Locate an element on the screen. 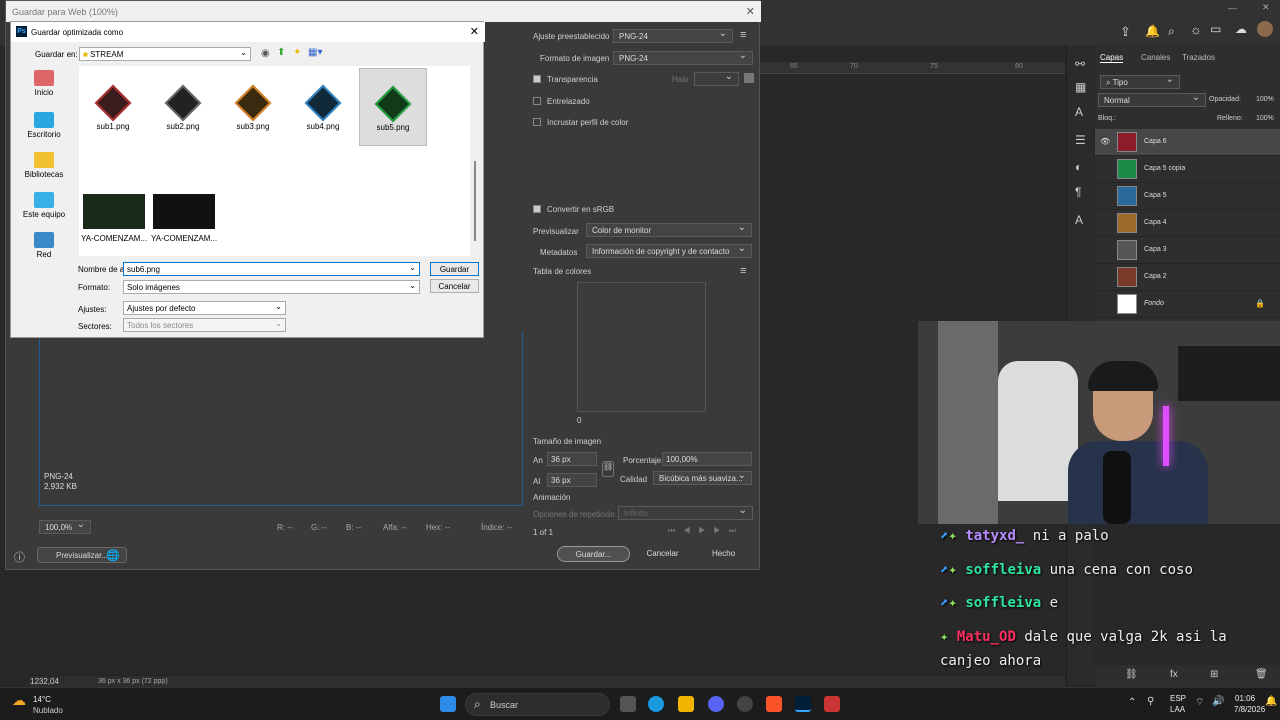  place-home: Inicio is located at coordinates (44, 83).